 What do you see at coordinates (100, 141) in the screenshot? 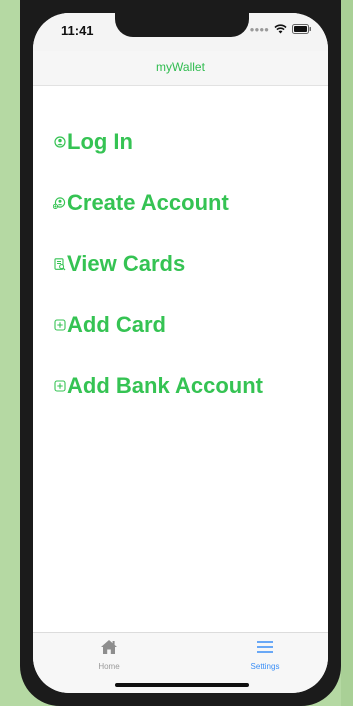
I see `login-label: Log In` at bounding box center [100, 141].